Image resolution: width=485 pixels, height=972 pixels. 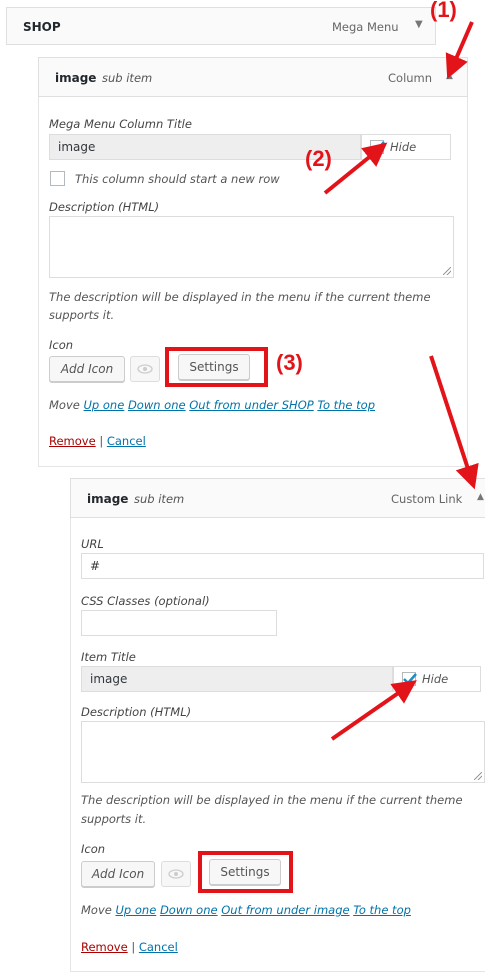 I want to click on menu-item-type: Mega Menu, so click(x=365, y=27).